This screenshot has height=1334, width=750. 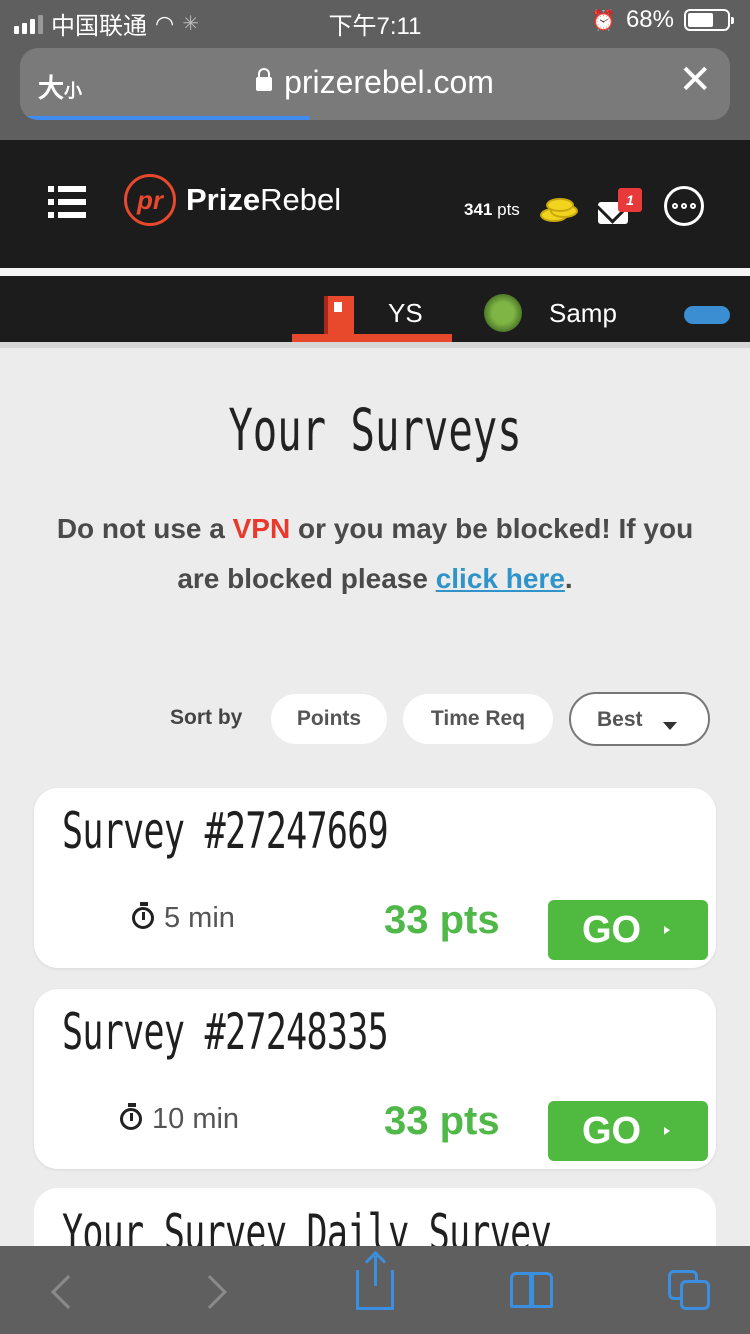 I want to click on coins-icon, so click(x=560, y=211).